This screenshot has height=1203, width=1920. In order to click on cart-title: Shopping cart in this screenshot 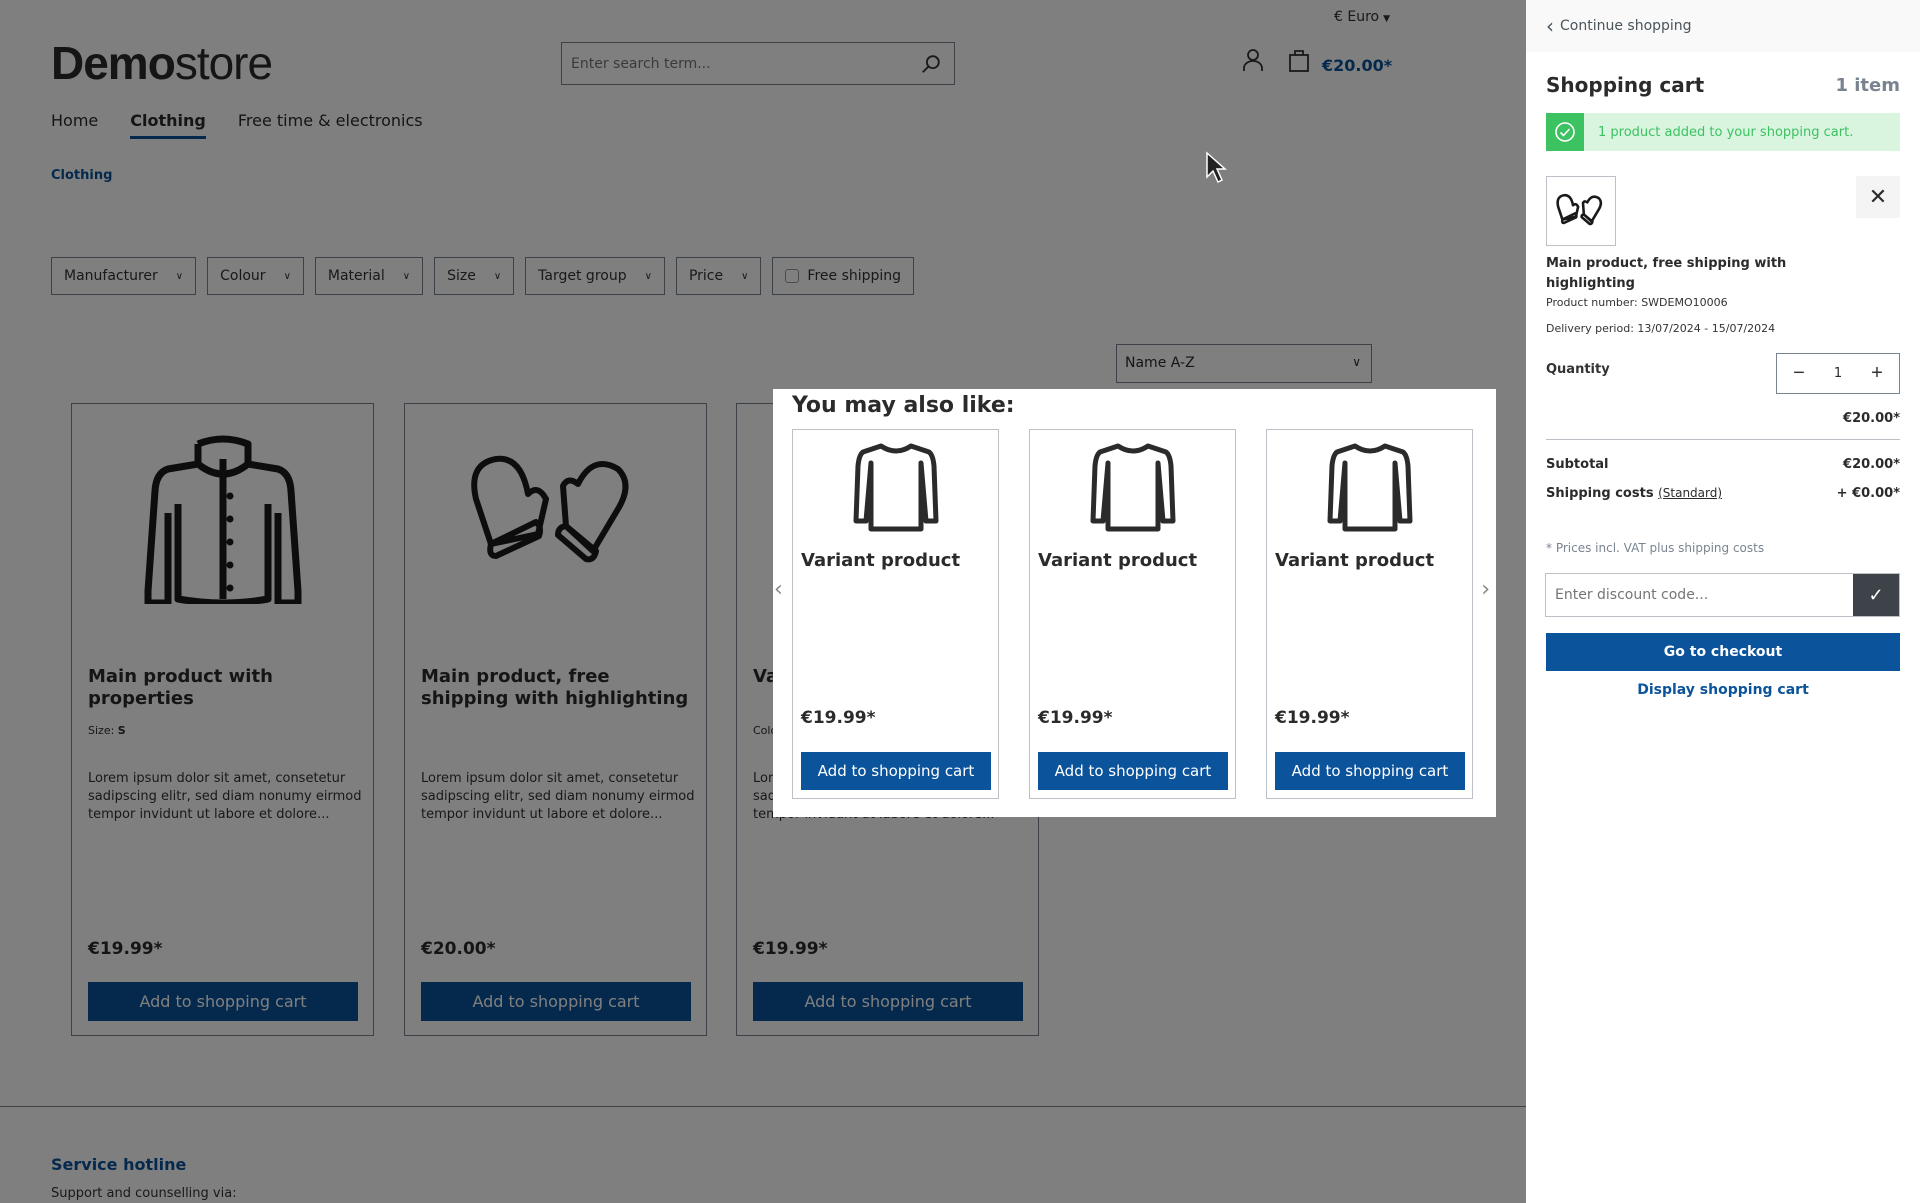, I will do `click(1625, 85)`.